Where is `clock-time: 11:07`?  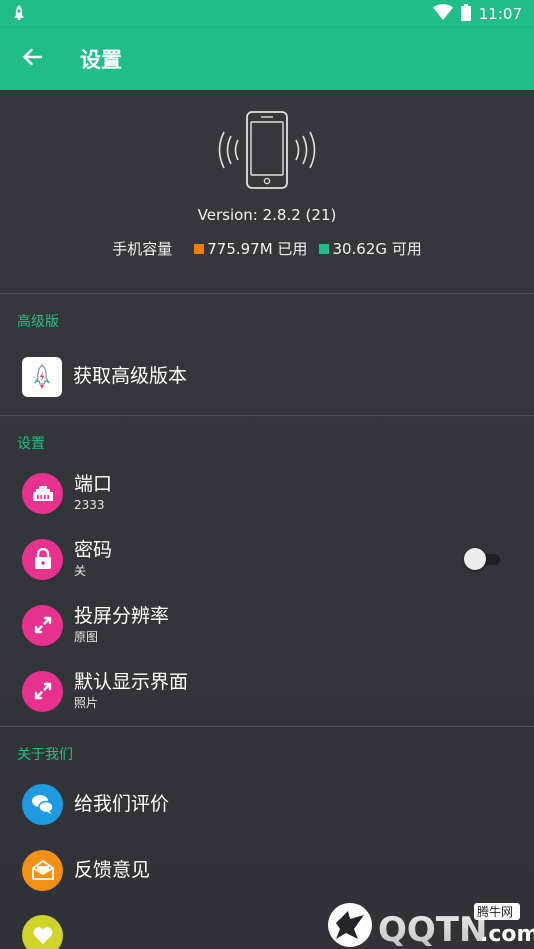
clock-time: 11:07 is located at coordinates (500, 14).